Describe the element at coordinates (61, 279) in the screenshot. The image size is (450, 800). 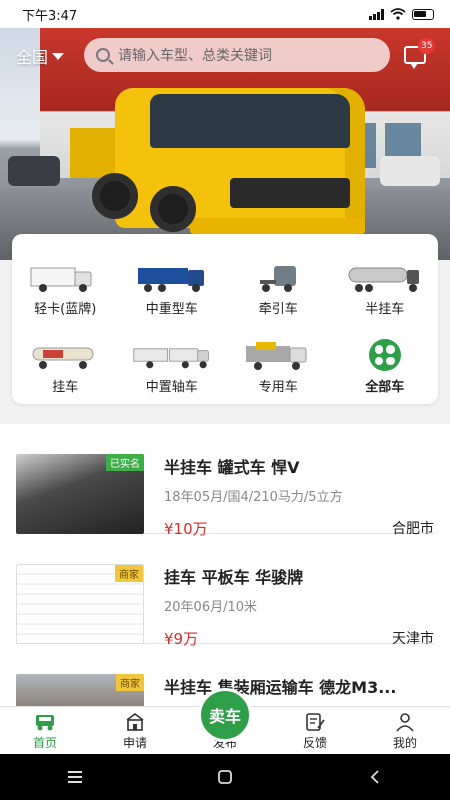
I see `light-truck-icon` at that location.